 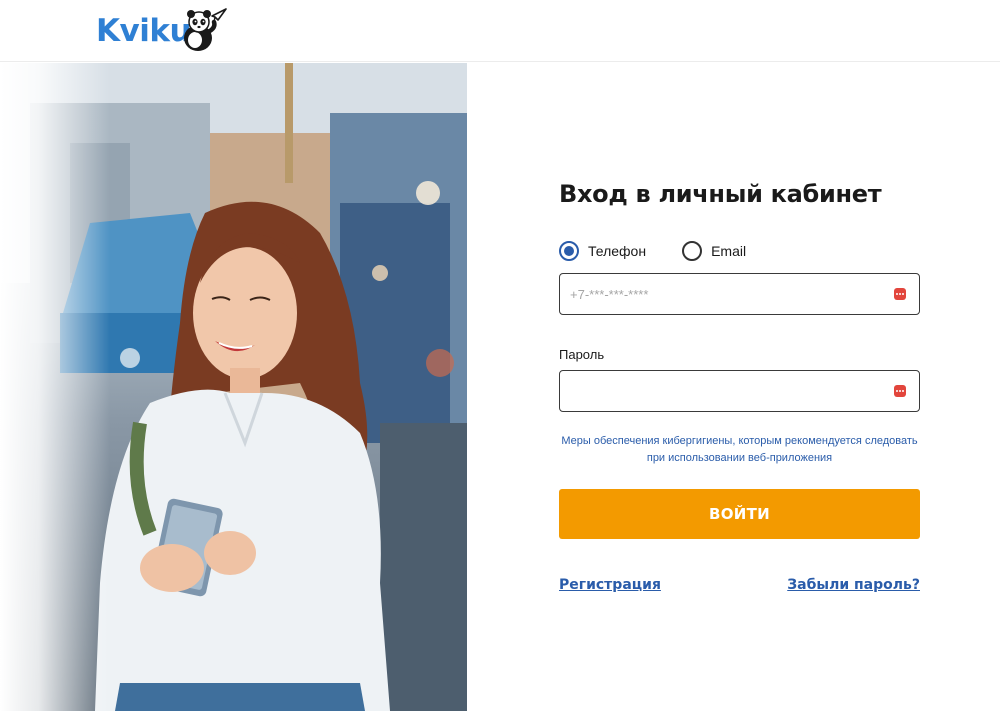 I want to click on radio-checked-icon, so click(x=569, y=251).